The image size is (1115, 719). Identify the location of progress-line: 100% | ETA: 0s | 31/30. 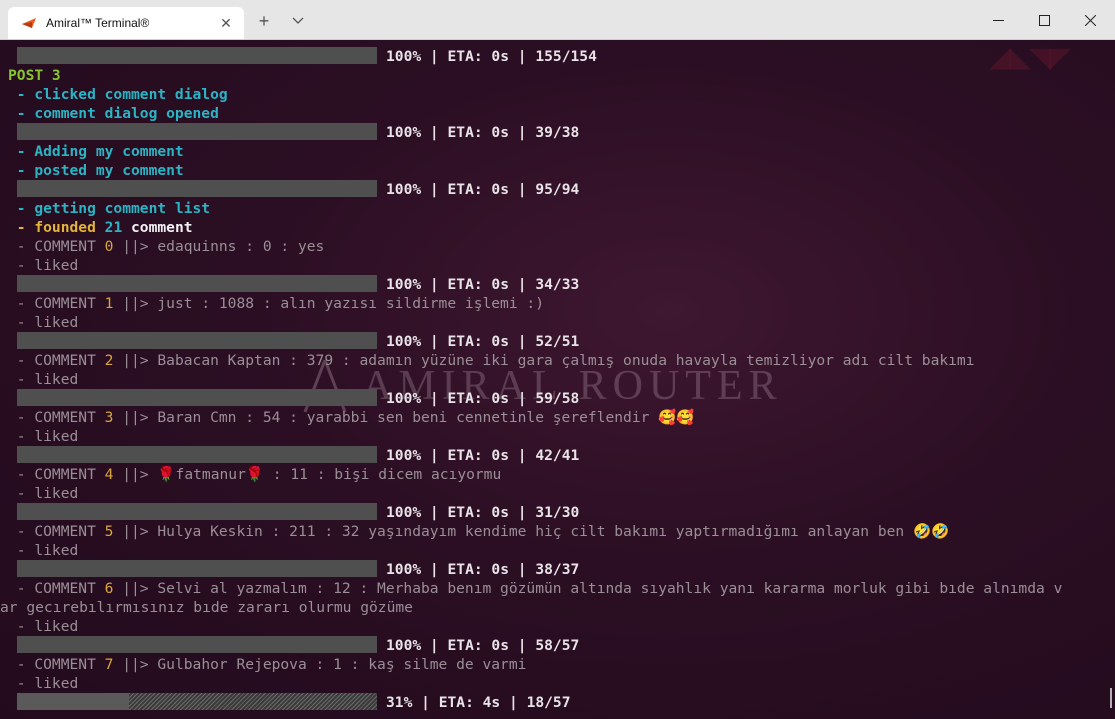
(558, 512).